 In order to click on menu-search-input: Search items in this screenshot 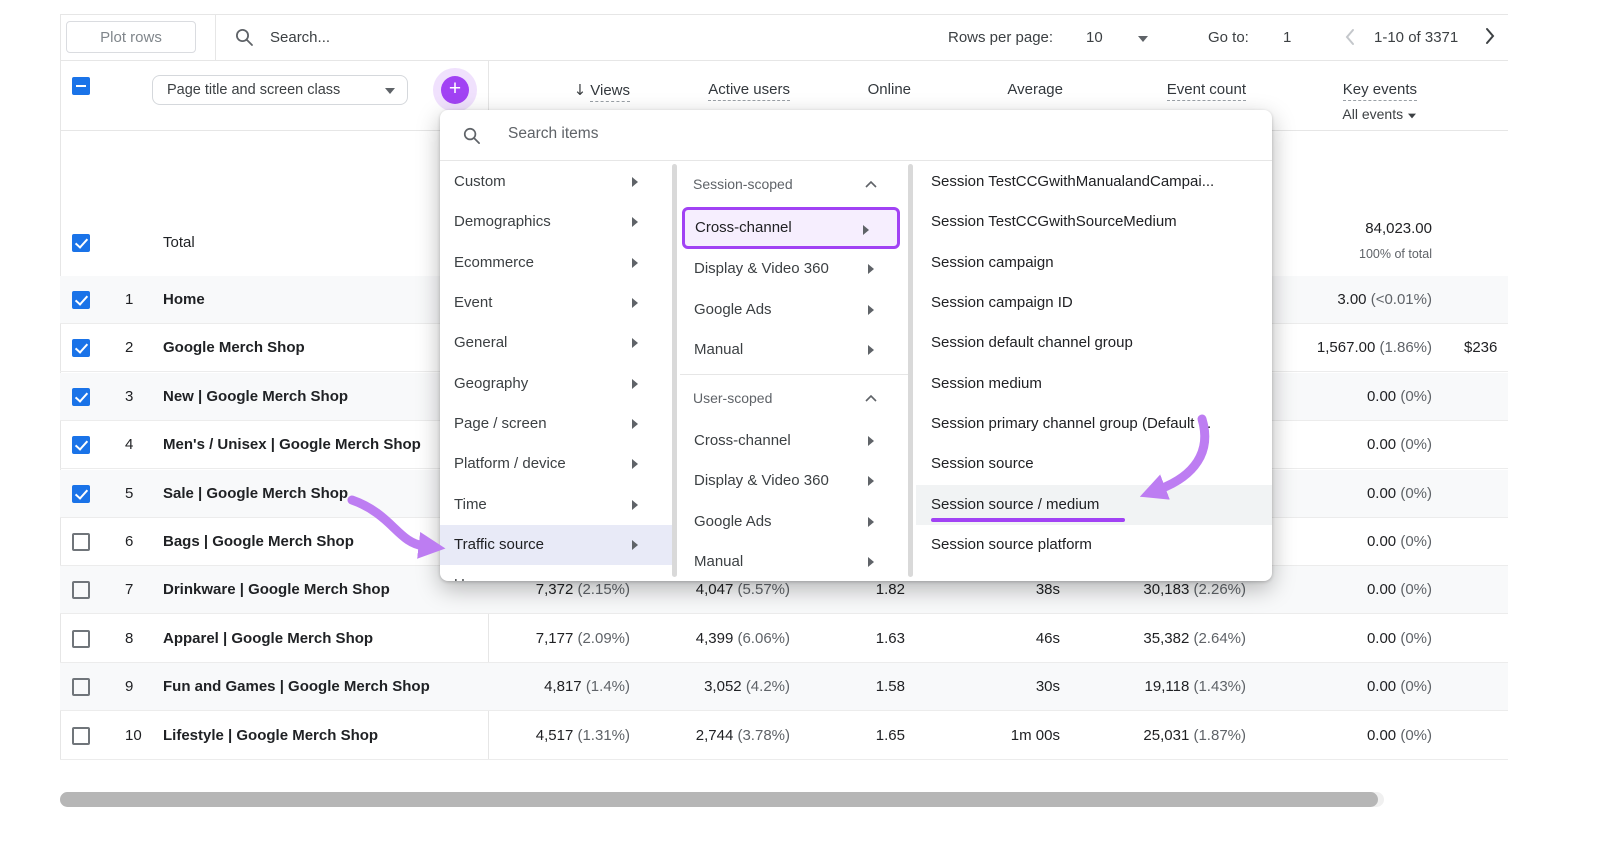, I will do `click(553, 134)`.